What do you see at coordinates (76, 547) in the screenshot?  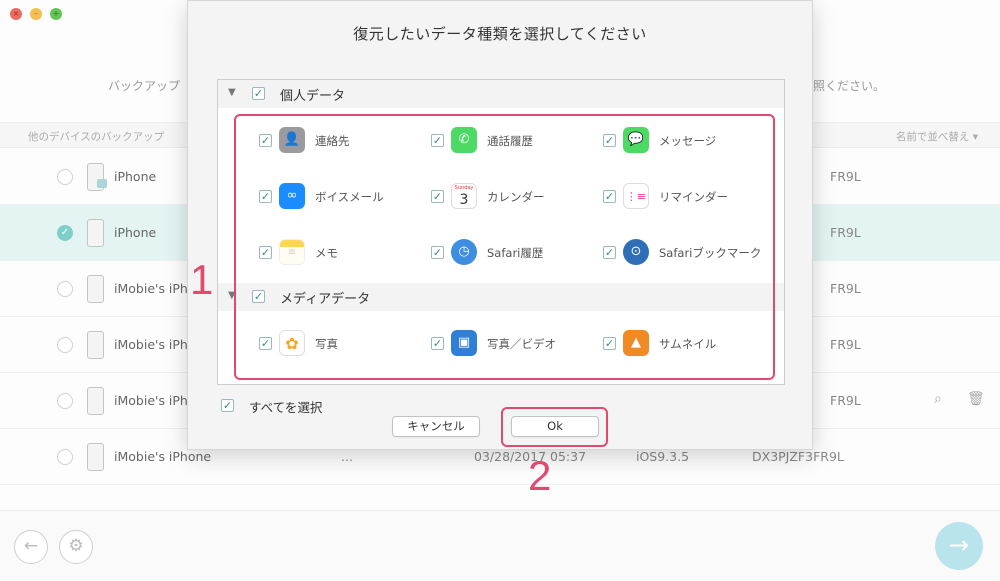 I see `settings-gear-icon: ⚙` at bounding box center [76, 547].